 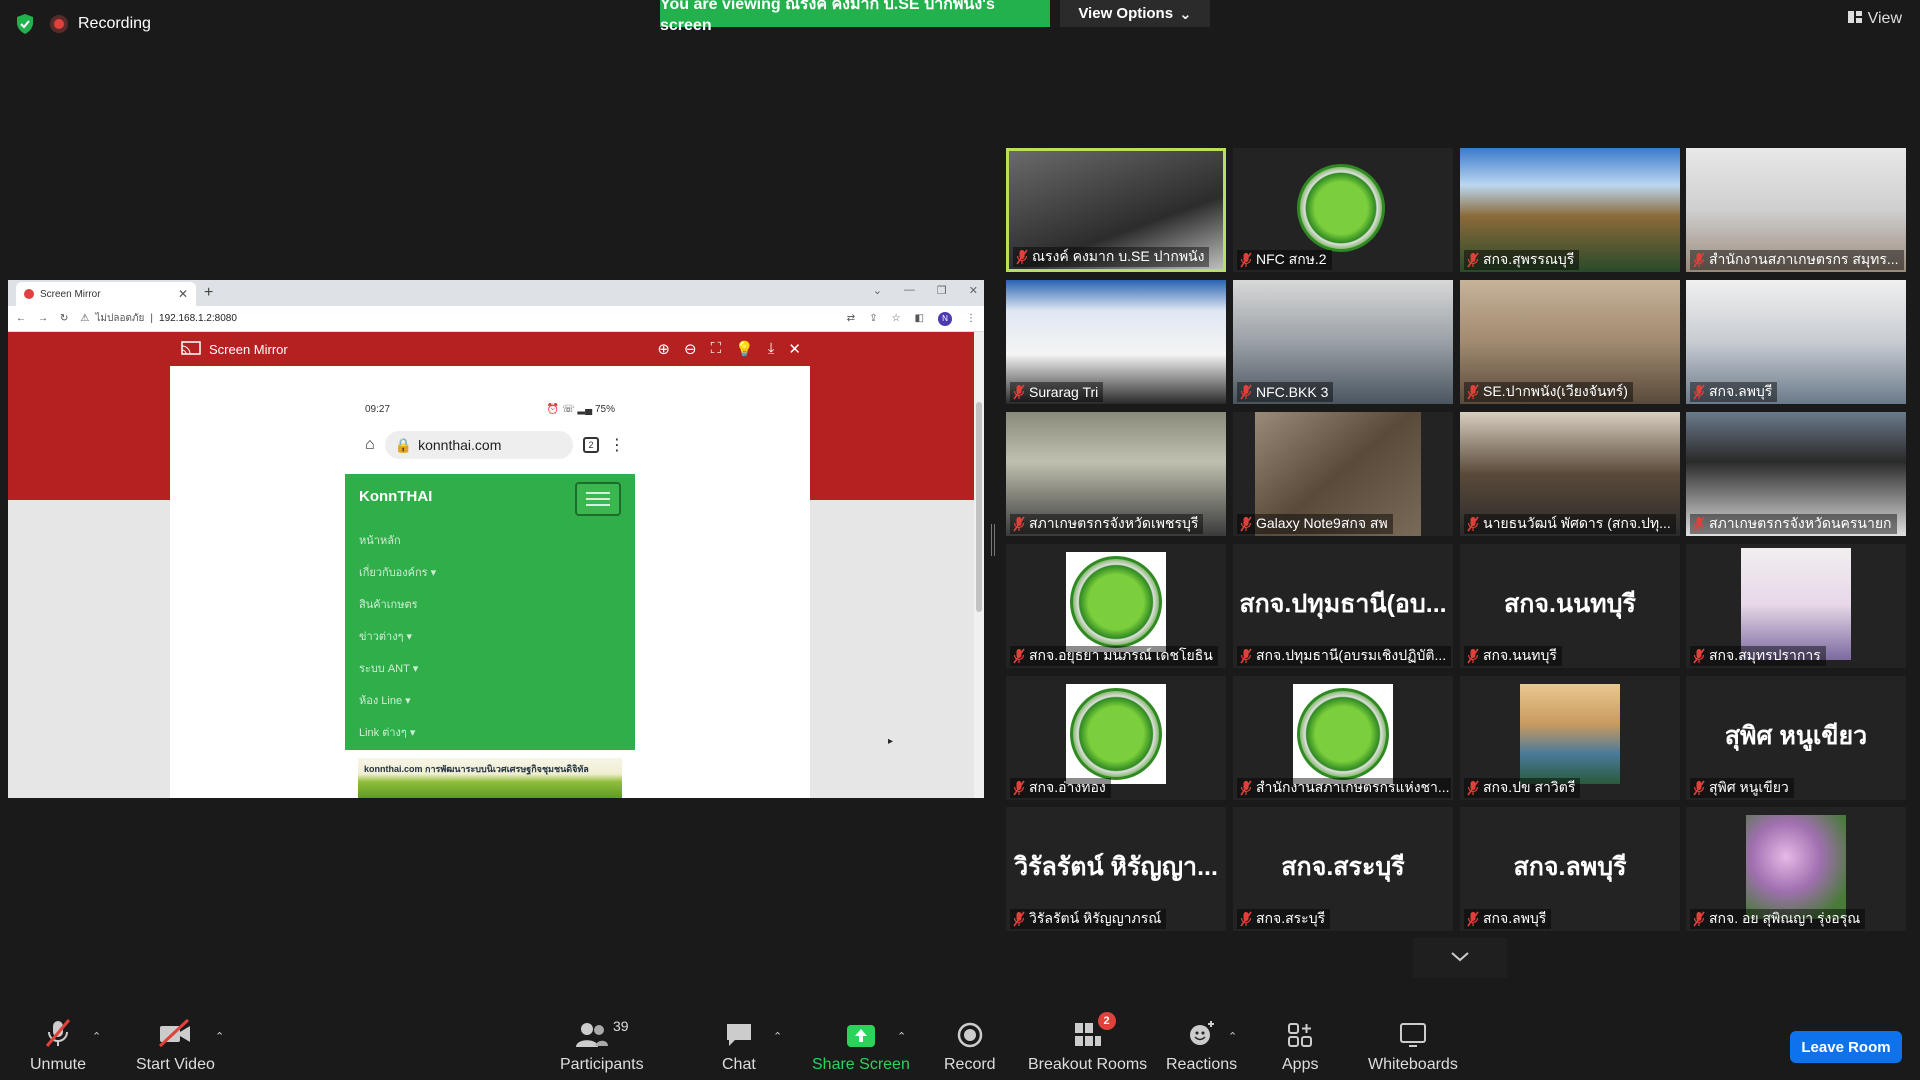 What do you see at coordinates (663, 349) in the screenshot?
I see `zoom-in-icon: ⊕` at bounding box center [663, 349].